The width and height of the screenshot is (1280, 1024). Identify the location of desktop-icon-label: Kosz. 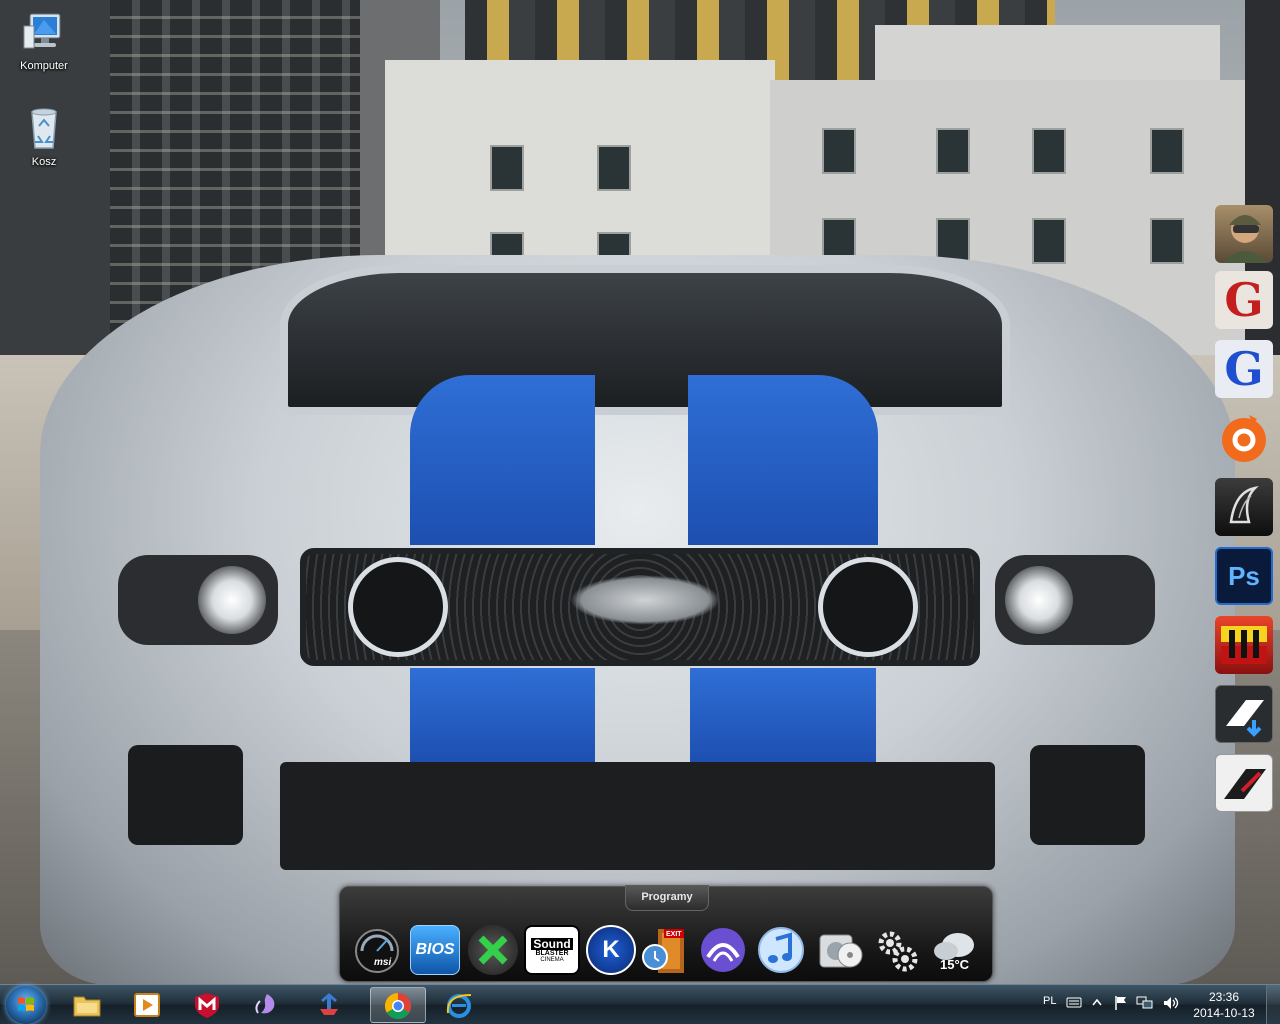
(44, 162).